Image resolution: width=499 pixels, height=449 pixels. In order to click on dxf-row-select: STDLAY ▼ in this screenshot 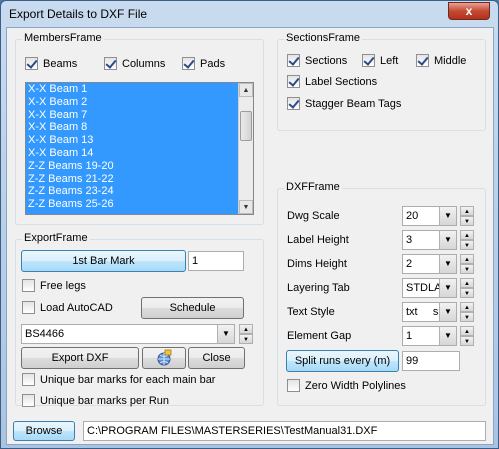, I will do `click(429, 288)`.